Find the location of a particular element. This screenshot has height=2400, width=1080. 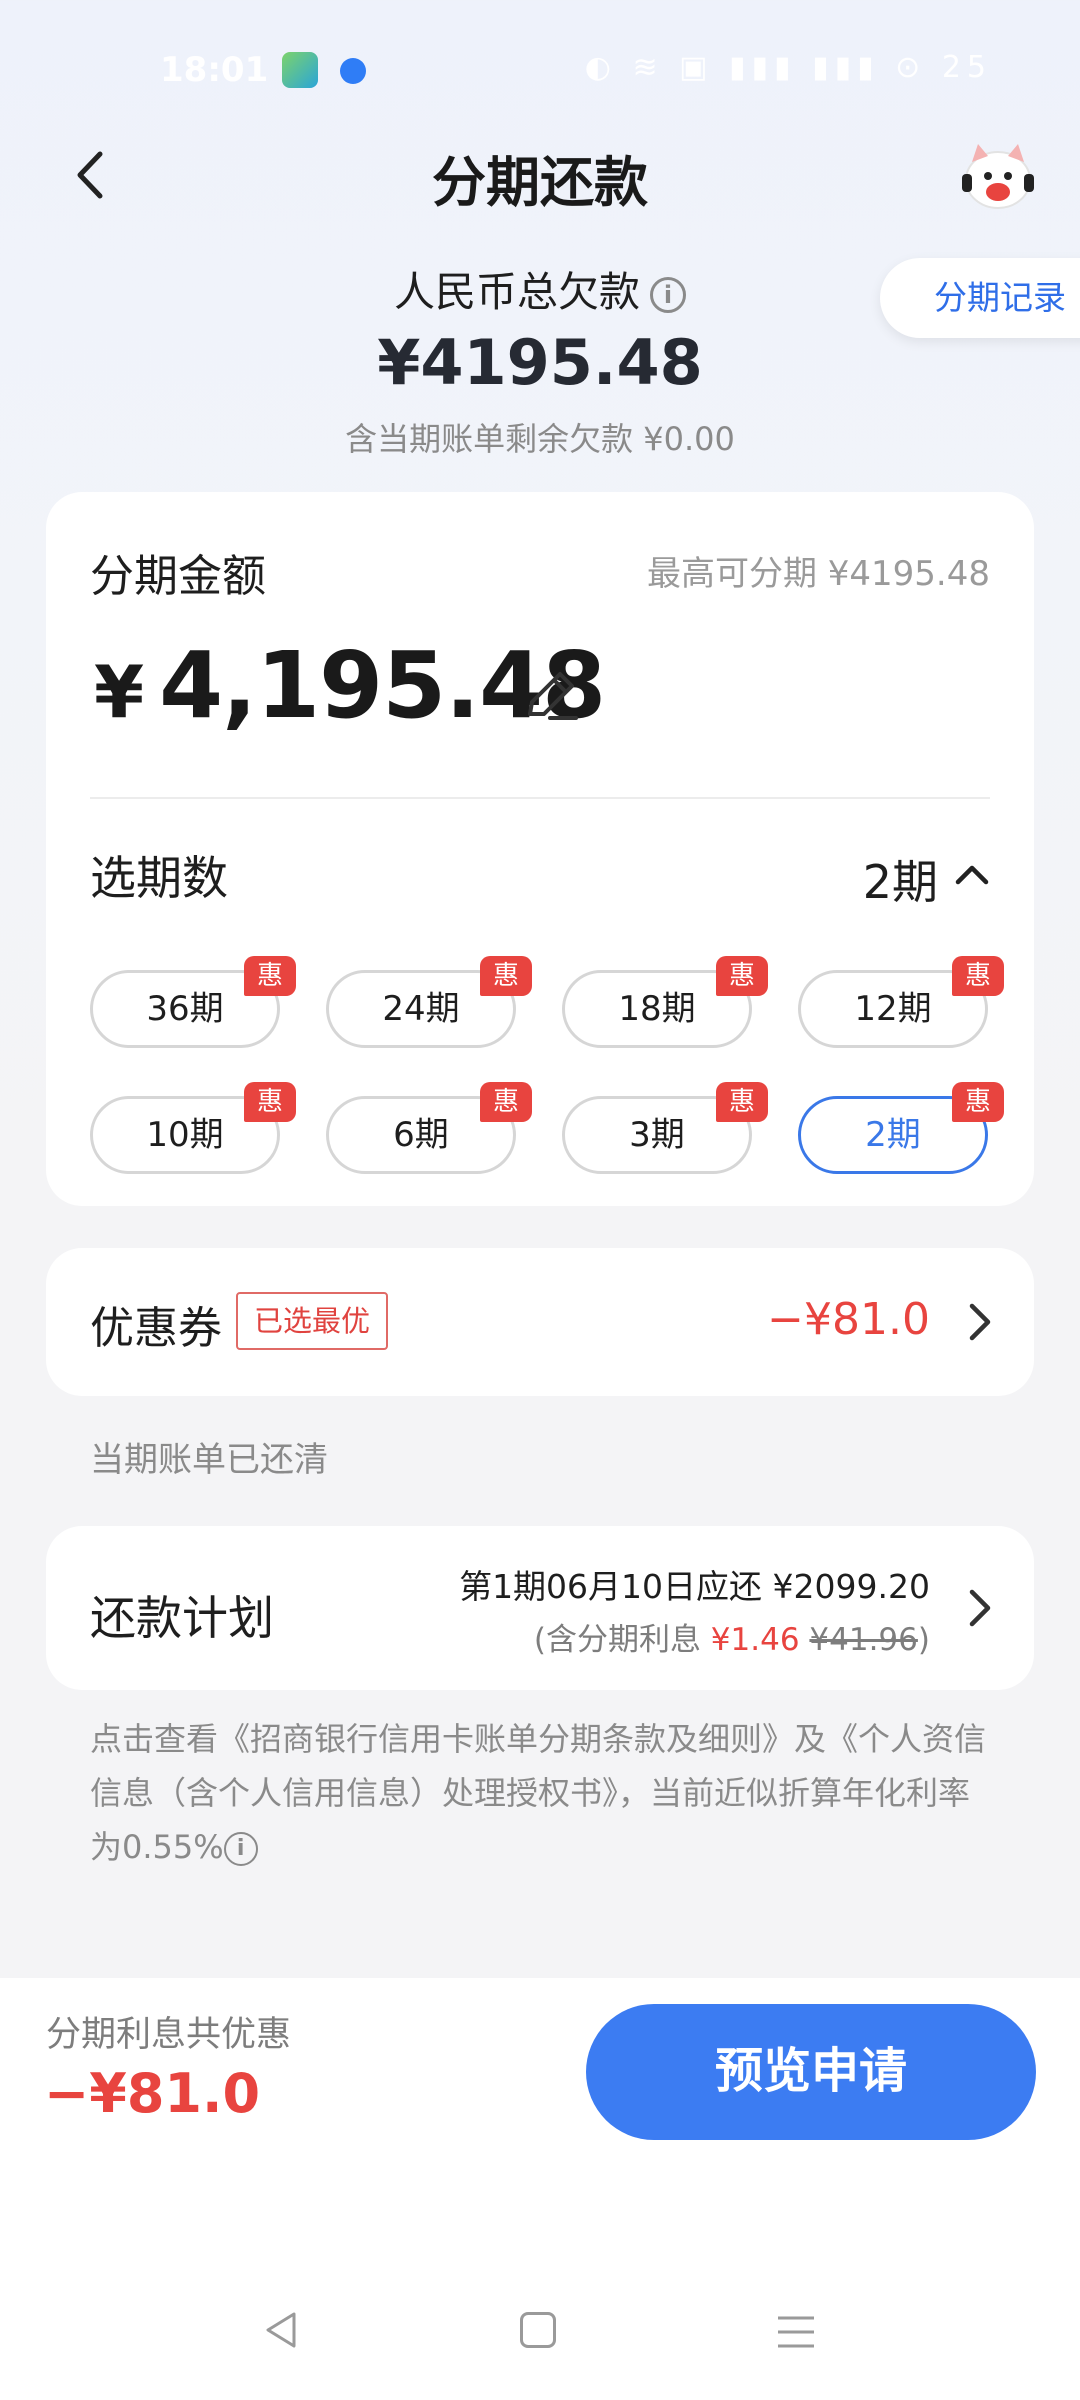

bill-cleared-text: 当期账单已还清 is located at coordinates (209, 1460).